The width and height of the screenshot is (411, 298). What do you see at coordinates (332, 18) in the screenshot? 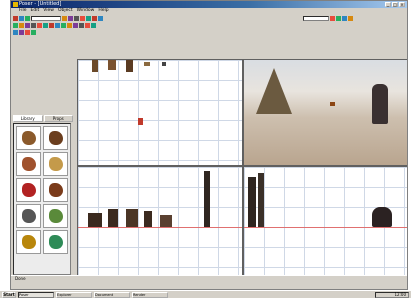
I see `zoom-icon` at bounding box center [332, 18].